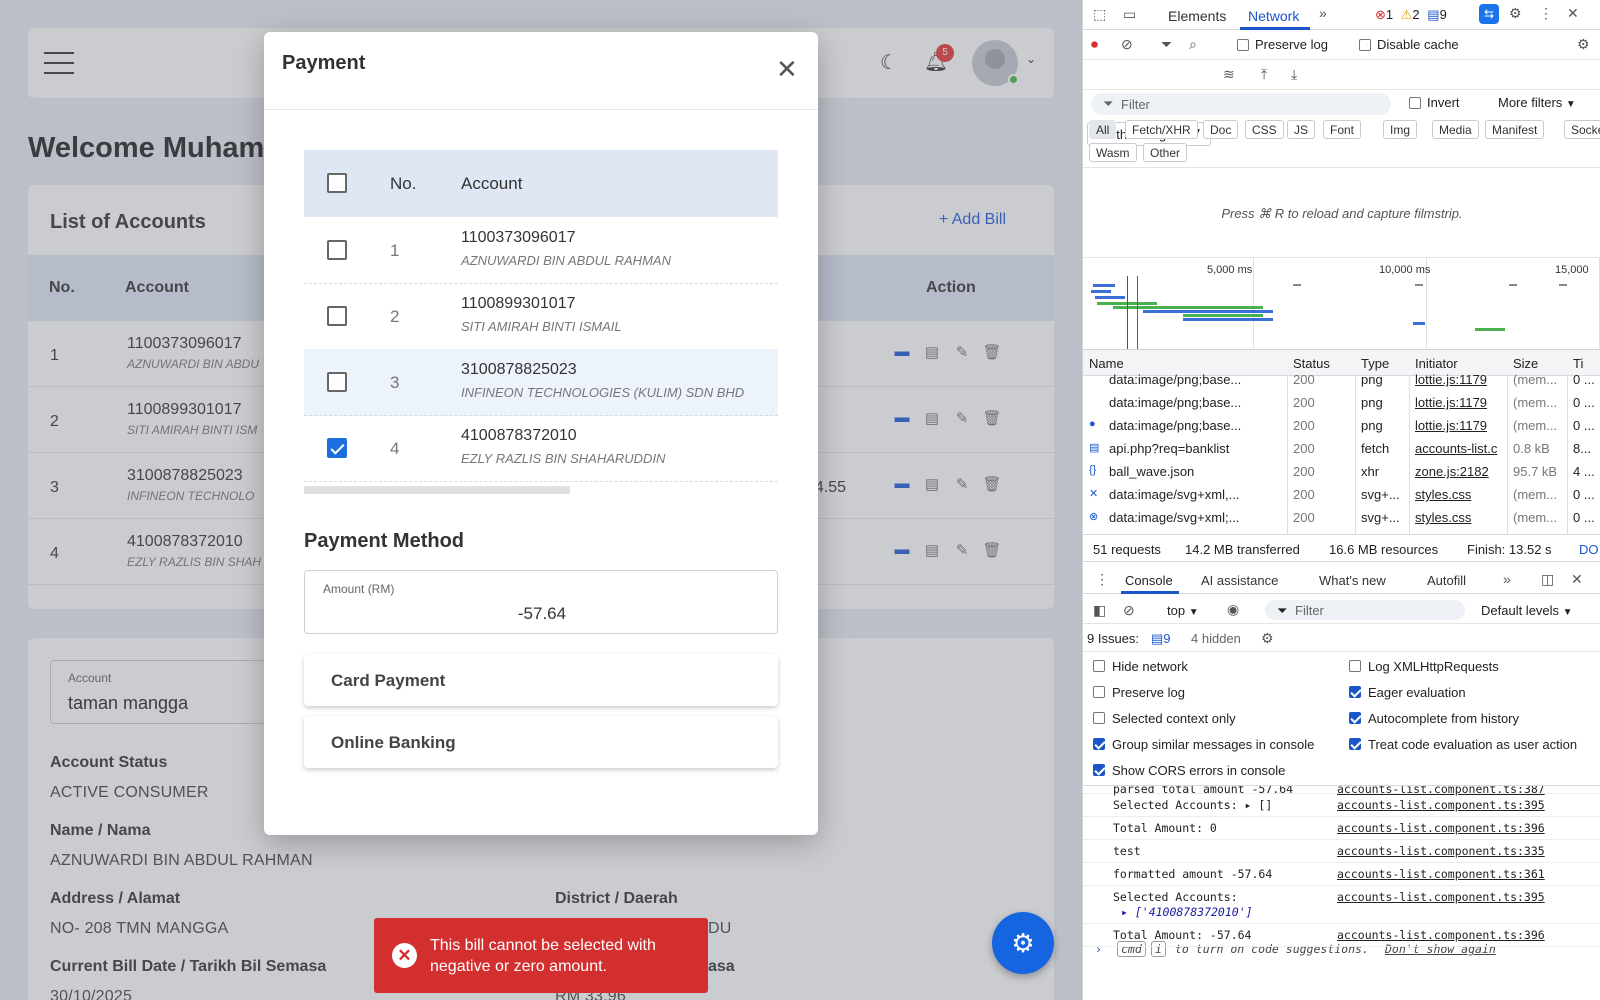 The height and width of the screenshot is (1000, 1600). What do you see at coordinates (1515, 13) in the screenshot?
I see `settings-gear-icon: ⚙` at bounding box center [1515, 13].